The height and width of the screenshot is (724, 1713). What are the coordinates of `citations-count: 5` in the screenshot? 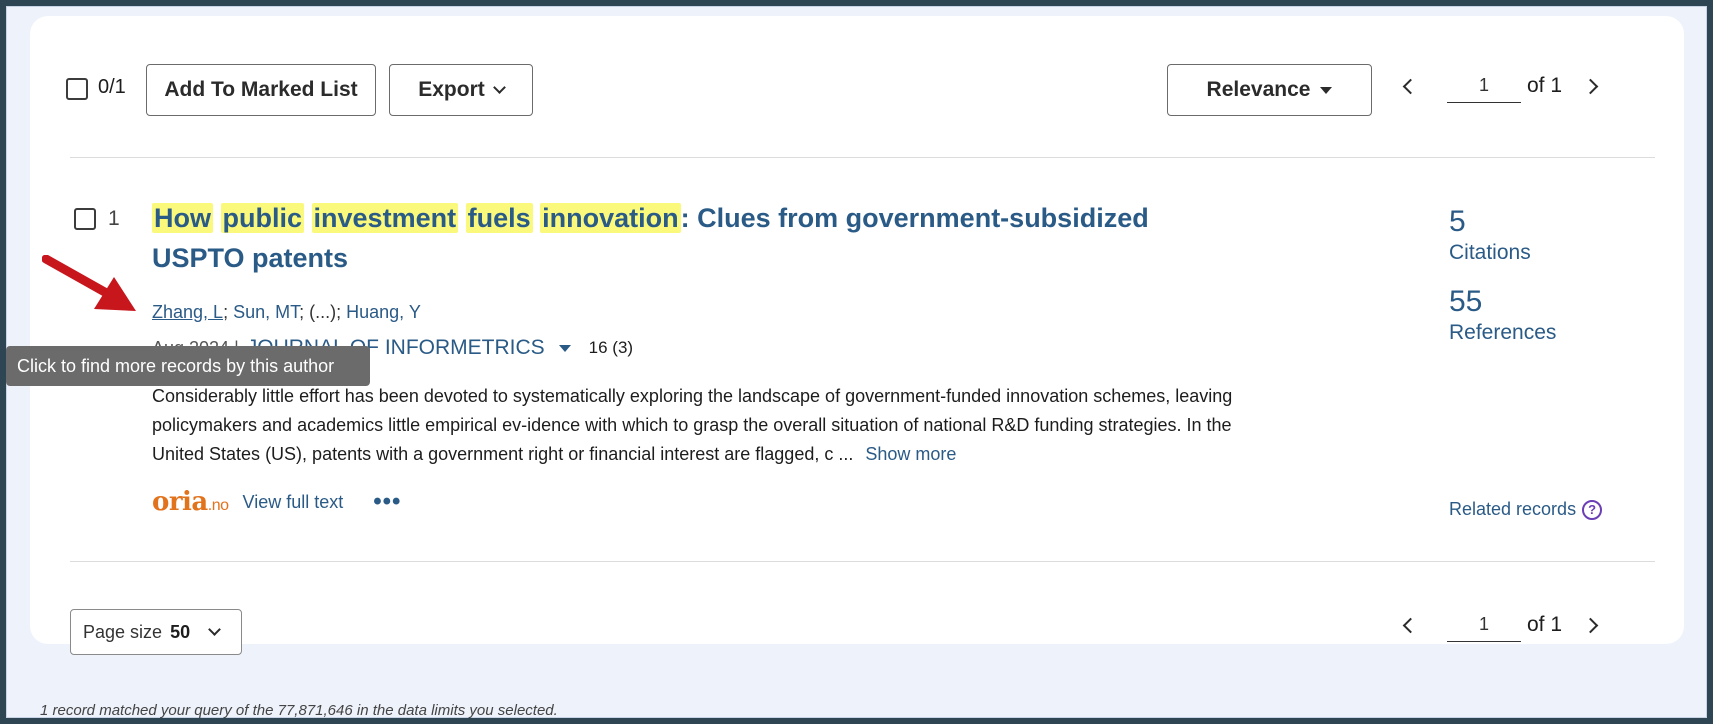 It's located at (1490, 222).